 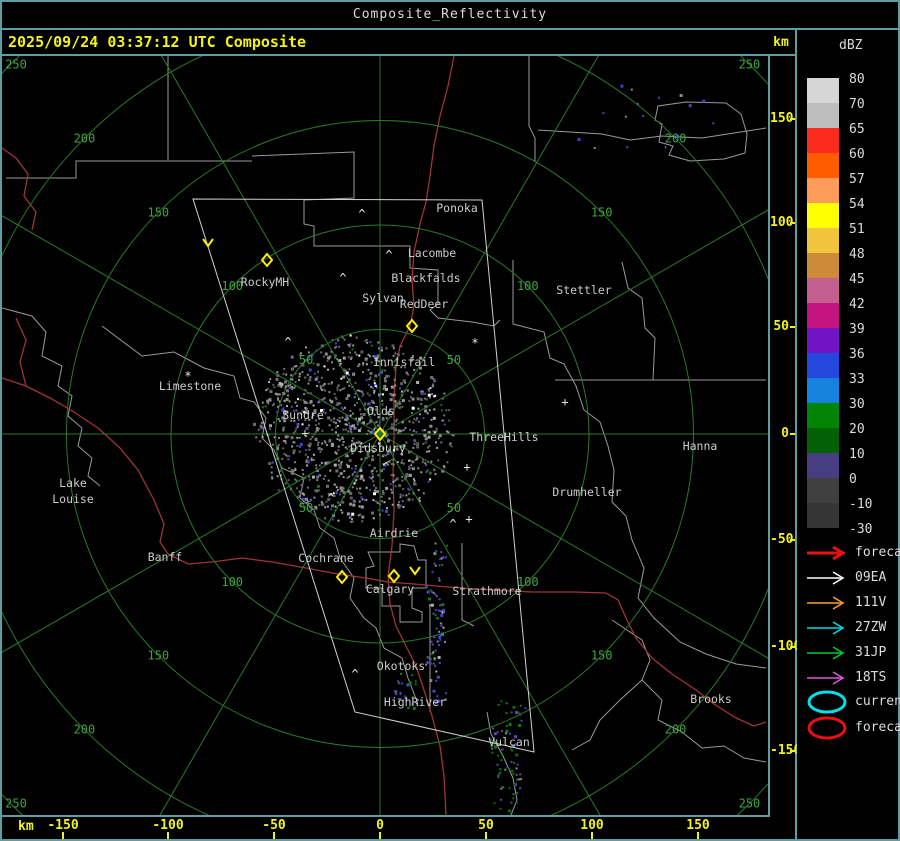 What do you see at coordinates (857, 279) in the screenshot?
I see `scale-value-45: 45` at bounding box center [857, 279].